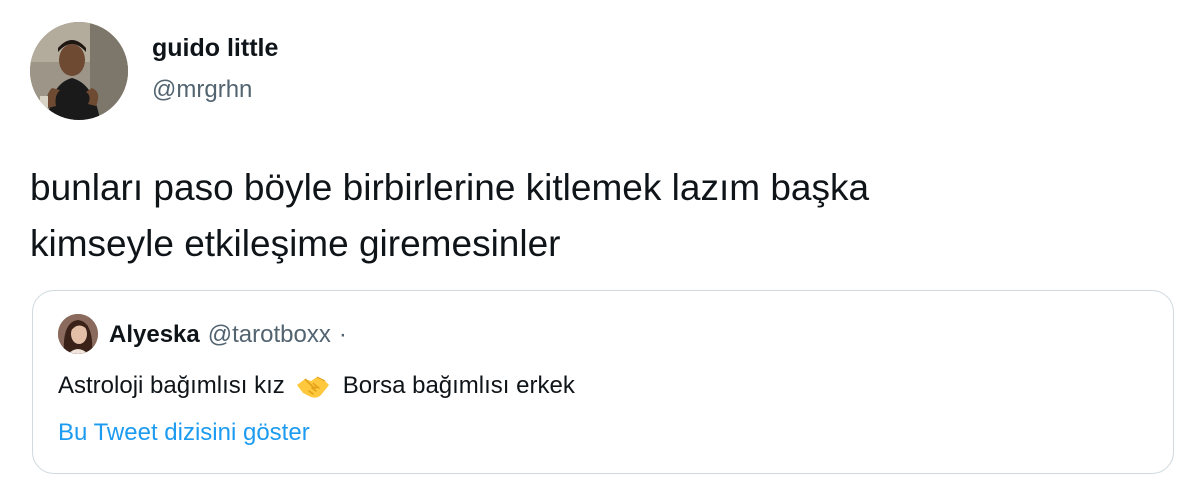  I want to click on author-avatar, so click(79, 71).